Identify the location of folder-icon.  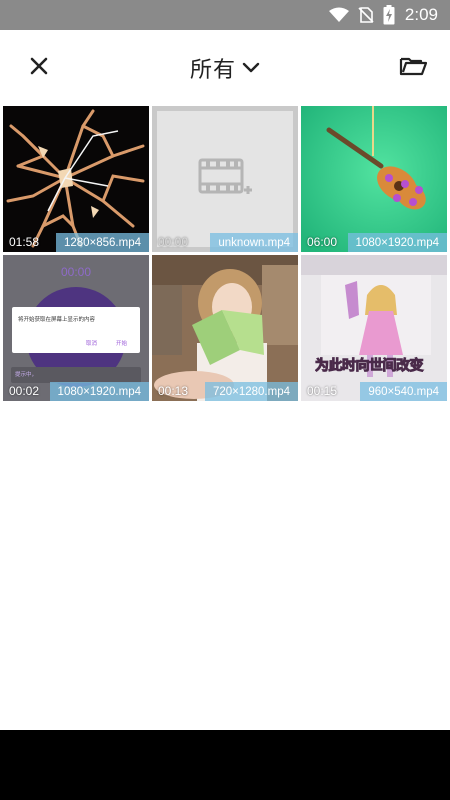
(413, 68).